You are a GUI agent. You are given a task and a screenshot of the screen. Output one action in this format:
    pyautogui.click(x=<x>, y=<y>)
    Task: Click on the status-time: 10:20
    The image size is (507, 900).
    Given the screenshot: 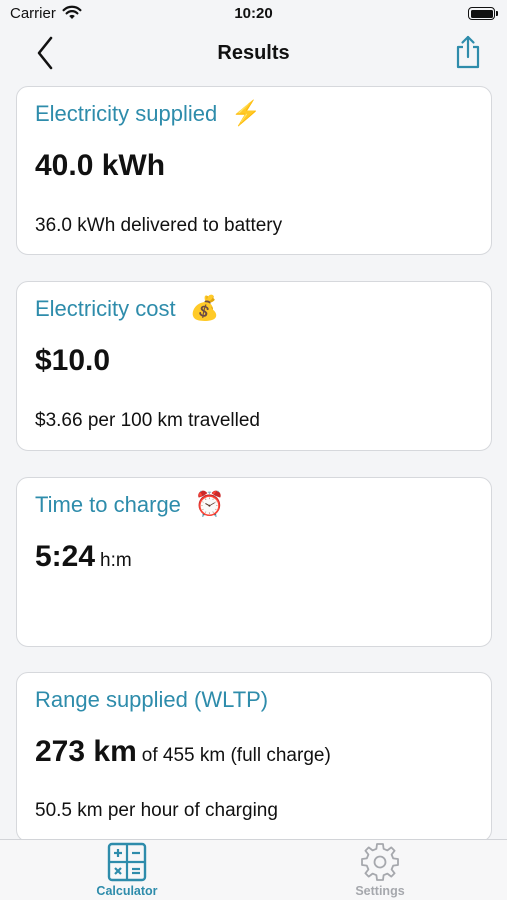 What is the action you would take?
    pyautogui.click(x=253, y=13)
    